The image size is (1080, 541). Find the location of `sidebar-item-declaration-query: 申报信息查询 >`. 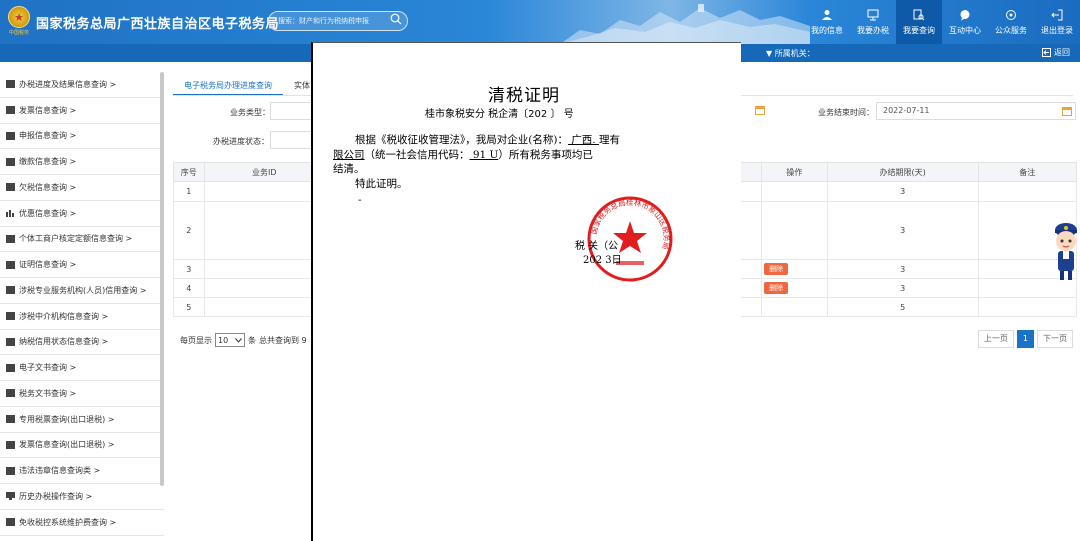

sidebar-item-declaration-query: 申报信息查询 > is located at coordinates (82, 137).